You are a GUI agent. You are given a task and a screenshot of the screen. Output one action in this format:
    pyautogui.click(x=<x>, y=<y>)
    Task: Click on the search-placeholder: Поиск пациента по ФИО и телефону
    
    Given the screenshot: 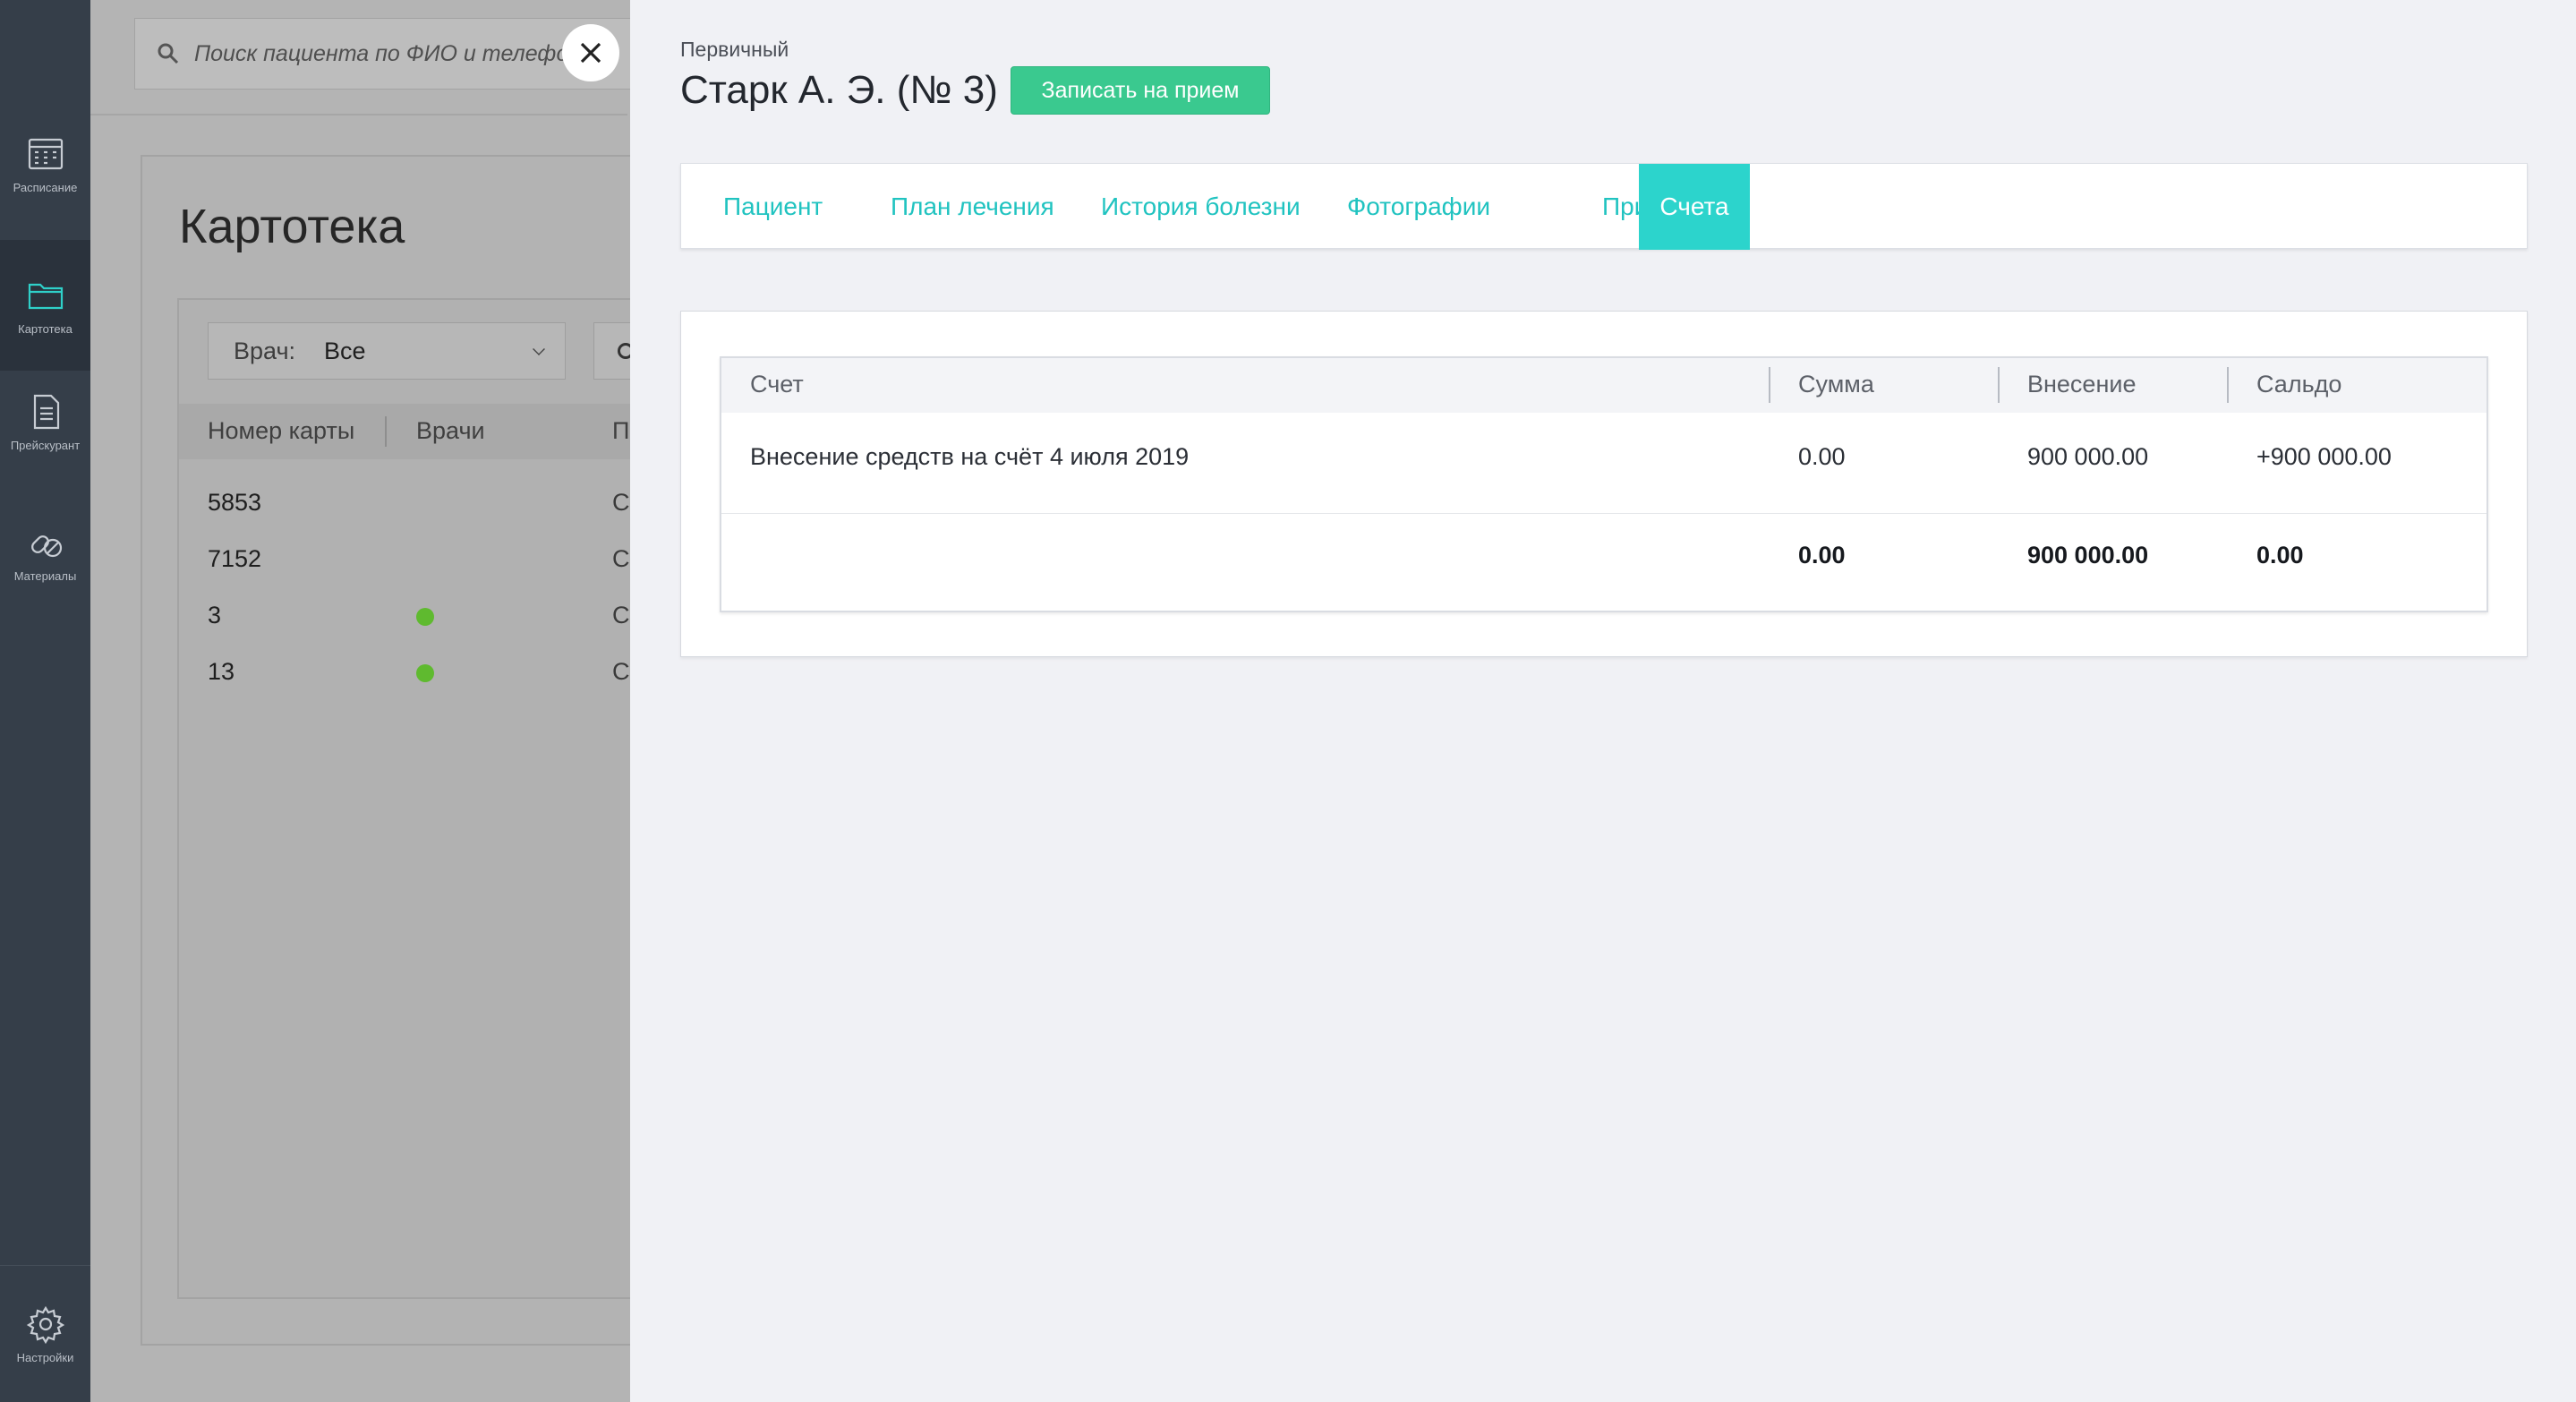 What is the action you would take?
    pyautogui.click(x=393, y=53)
    